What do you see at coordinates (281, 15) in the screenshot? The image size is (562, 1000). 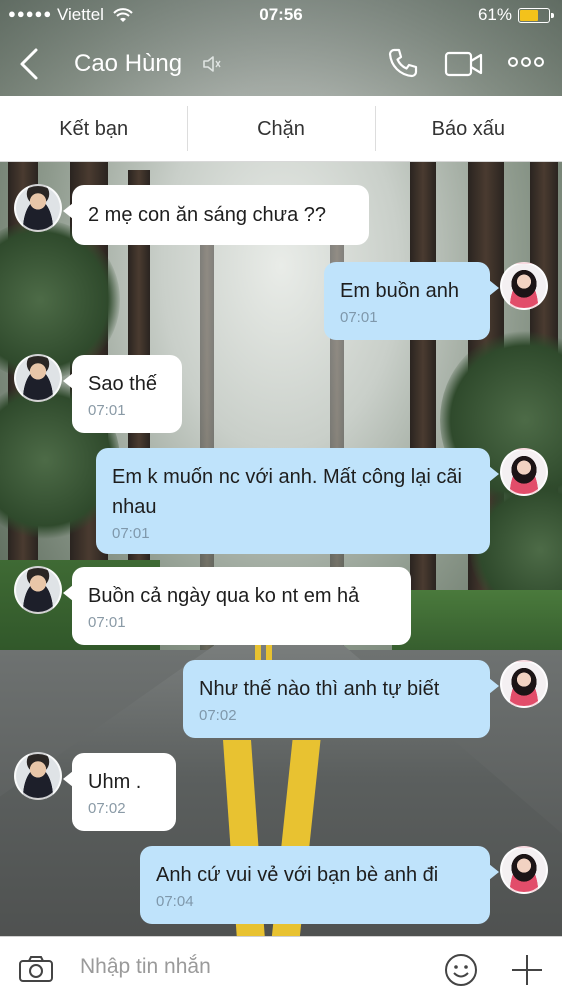 I see `status-bar: ●●●●● Viettel 07:56 61%` at bounding box center [281, 15].